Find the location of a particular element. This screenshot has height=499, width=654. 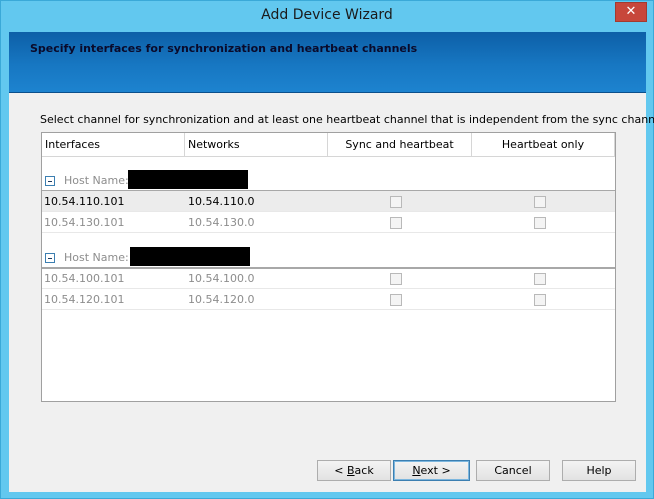

table-row: 10.54.110.101 10.54.110.0 is located at coordinates (328, 201).